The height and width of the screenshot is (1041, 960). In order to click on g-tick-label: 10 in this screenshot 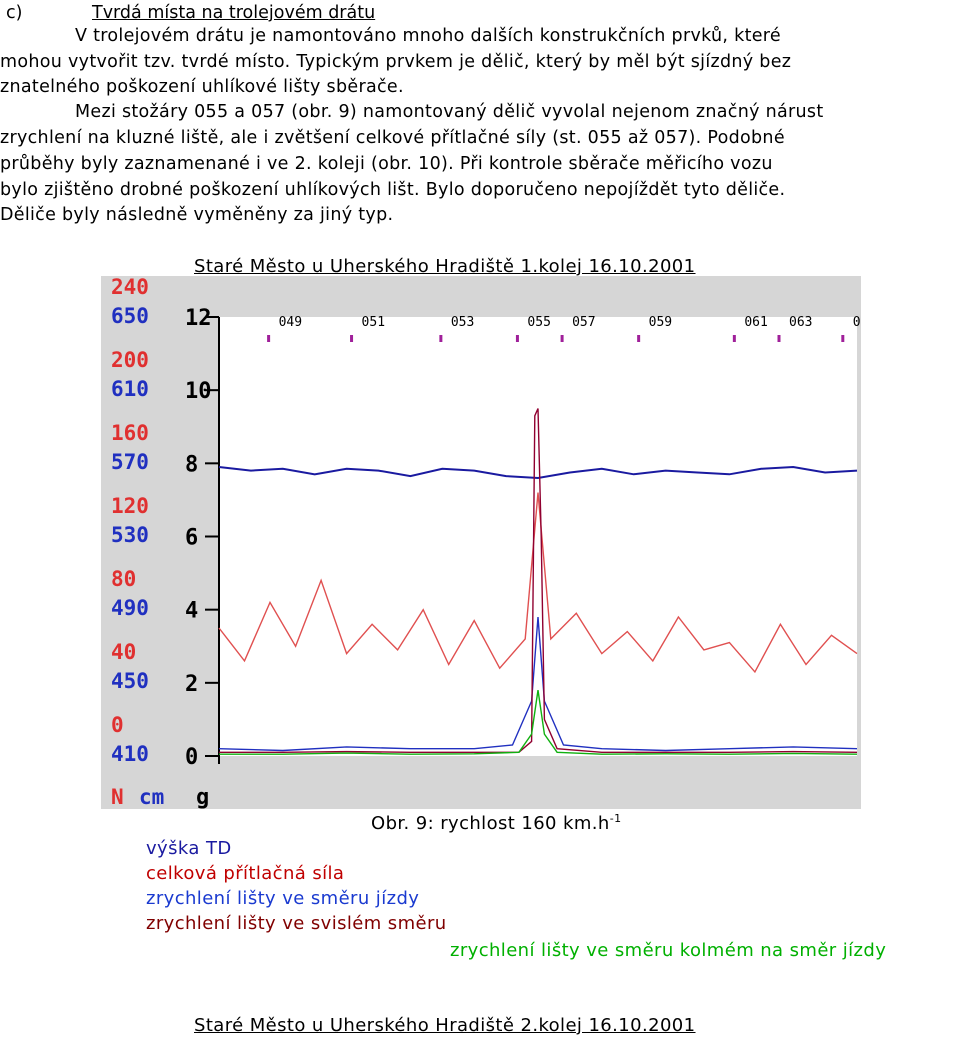, I will do `click(198, 391)`.